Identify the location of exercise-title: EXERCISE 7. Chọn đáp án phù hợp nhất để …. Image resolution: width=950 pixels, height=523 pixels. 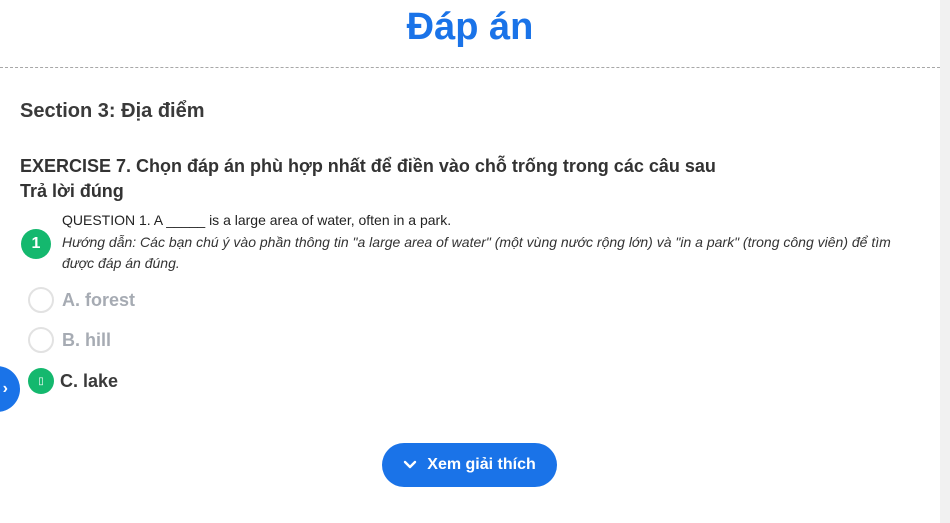
(368, 166).